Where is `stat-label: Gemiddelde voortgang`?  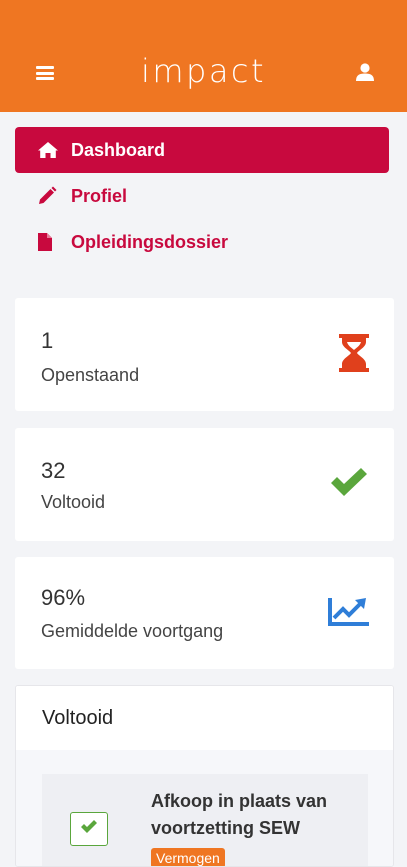
stat-label: Gemiddelde voortgang is located at coordinates (132, 631).